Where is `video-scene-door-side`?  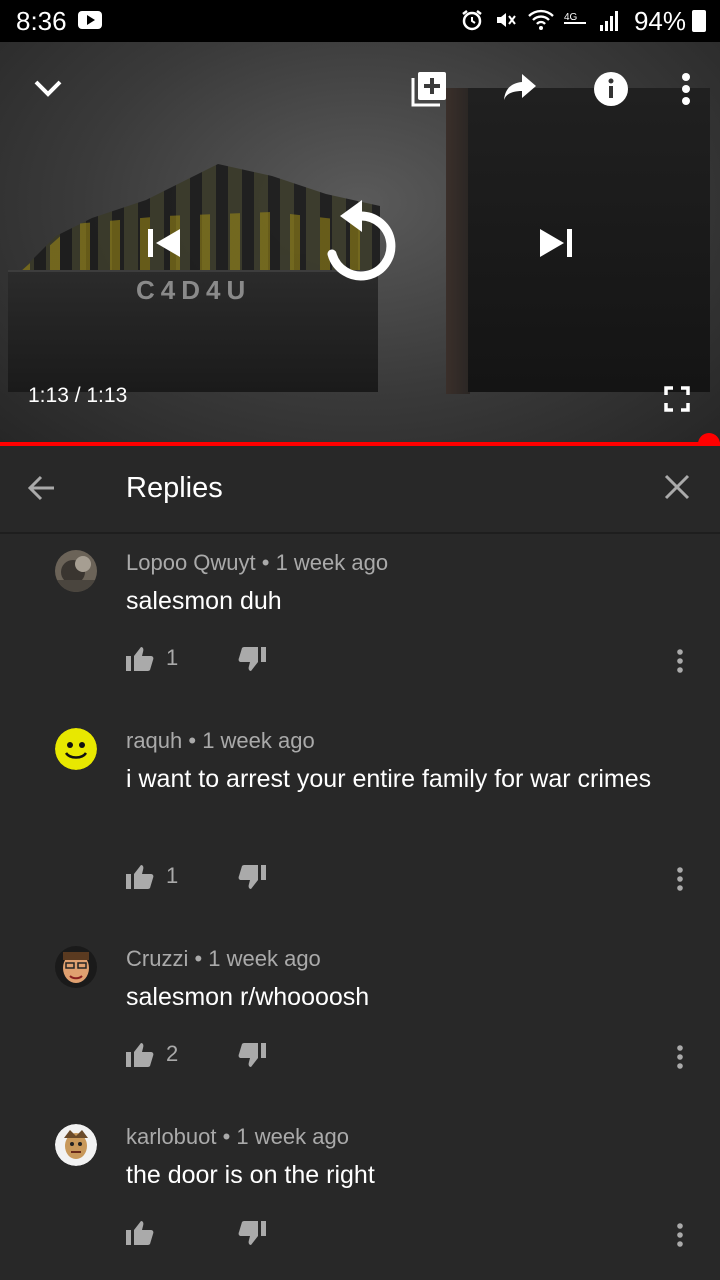 video-scene-door-side is located at coordinates (458, 241).